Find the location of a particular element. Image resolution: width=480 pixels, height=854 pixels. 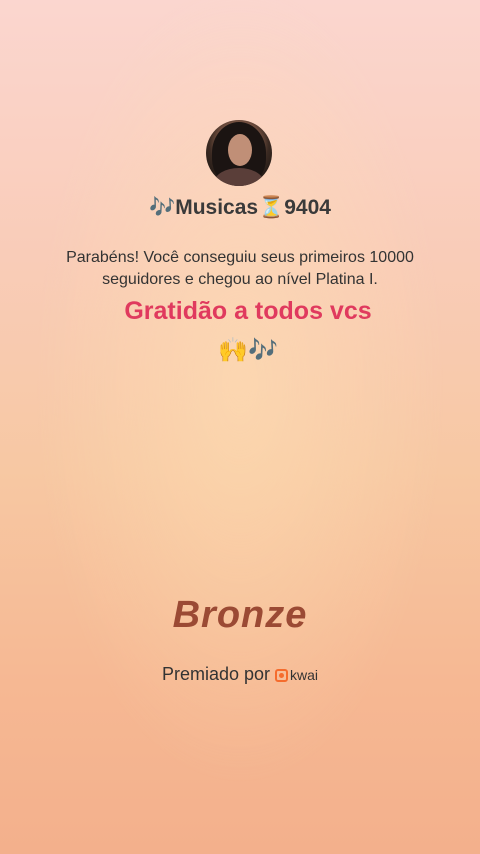

brand-name: kwai is located at coordinates (304, 675).